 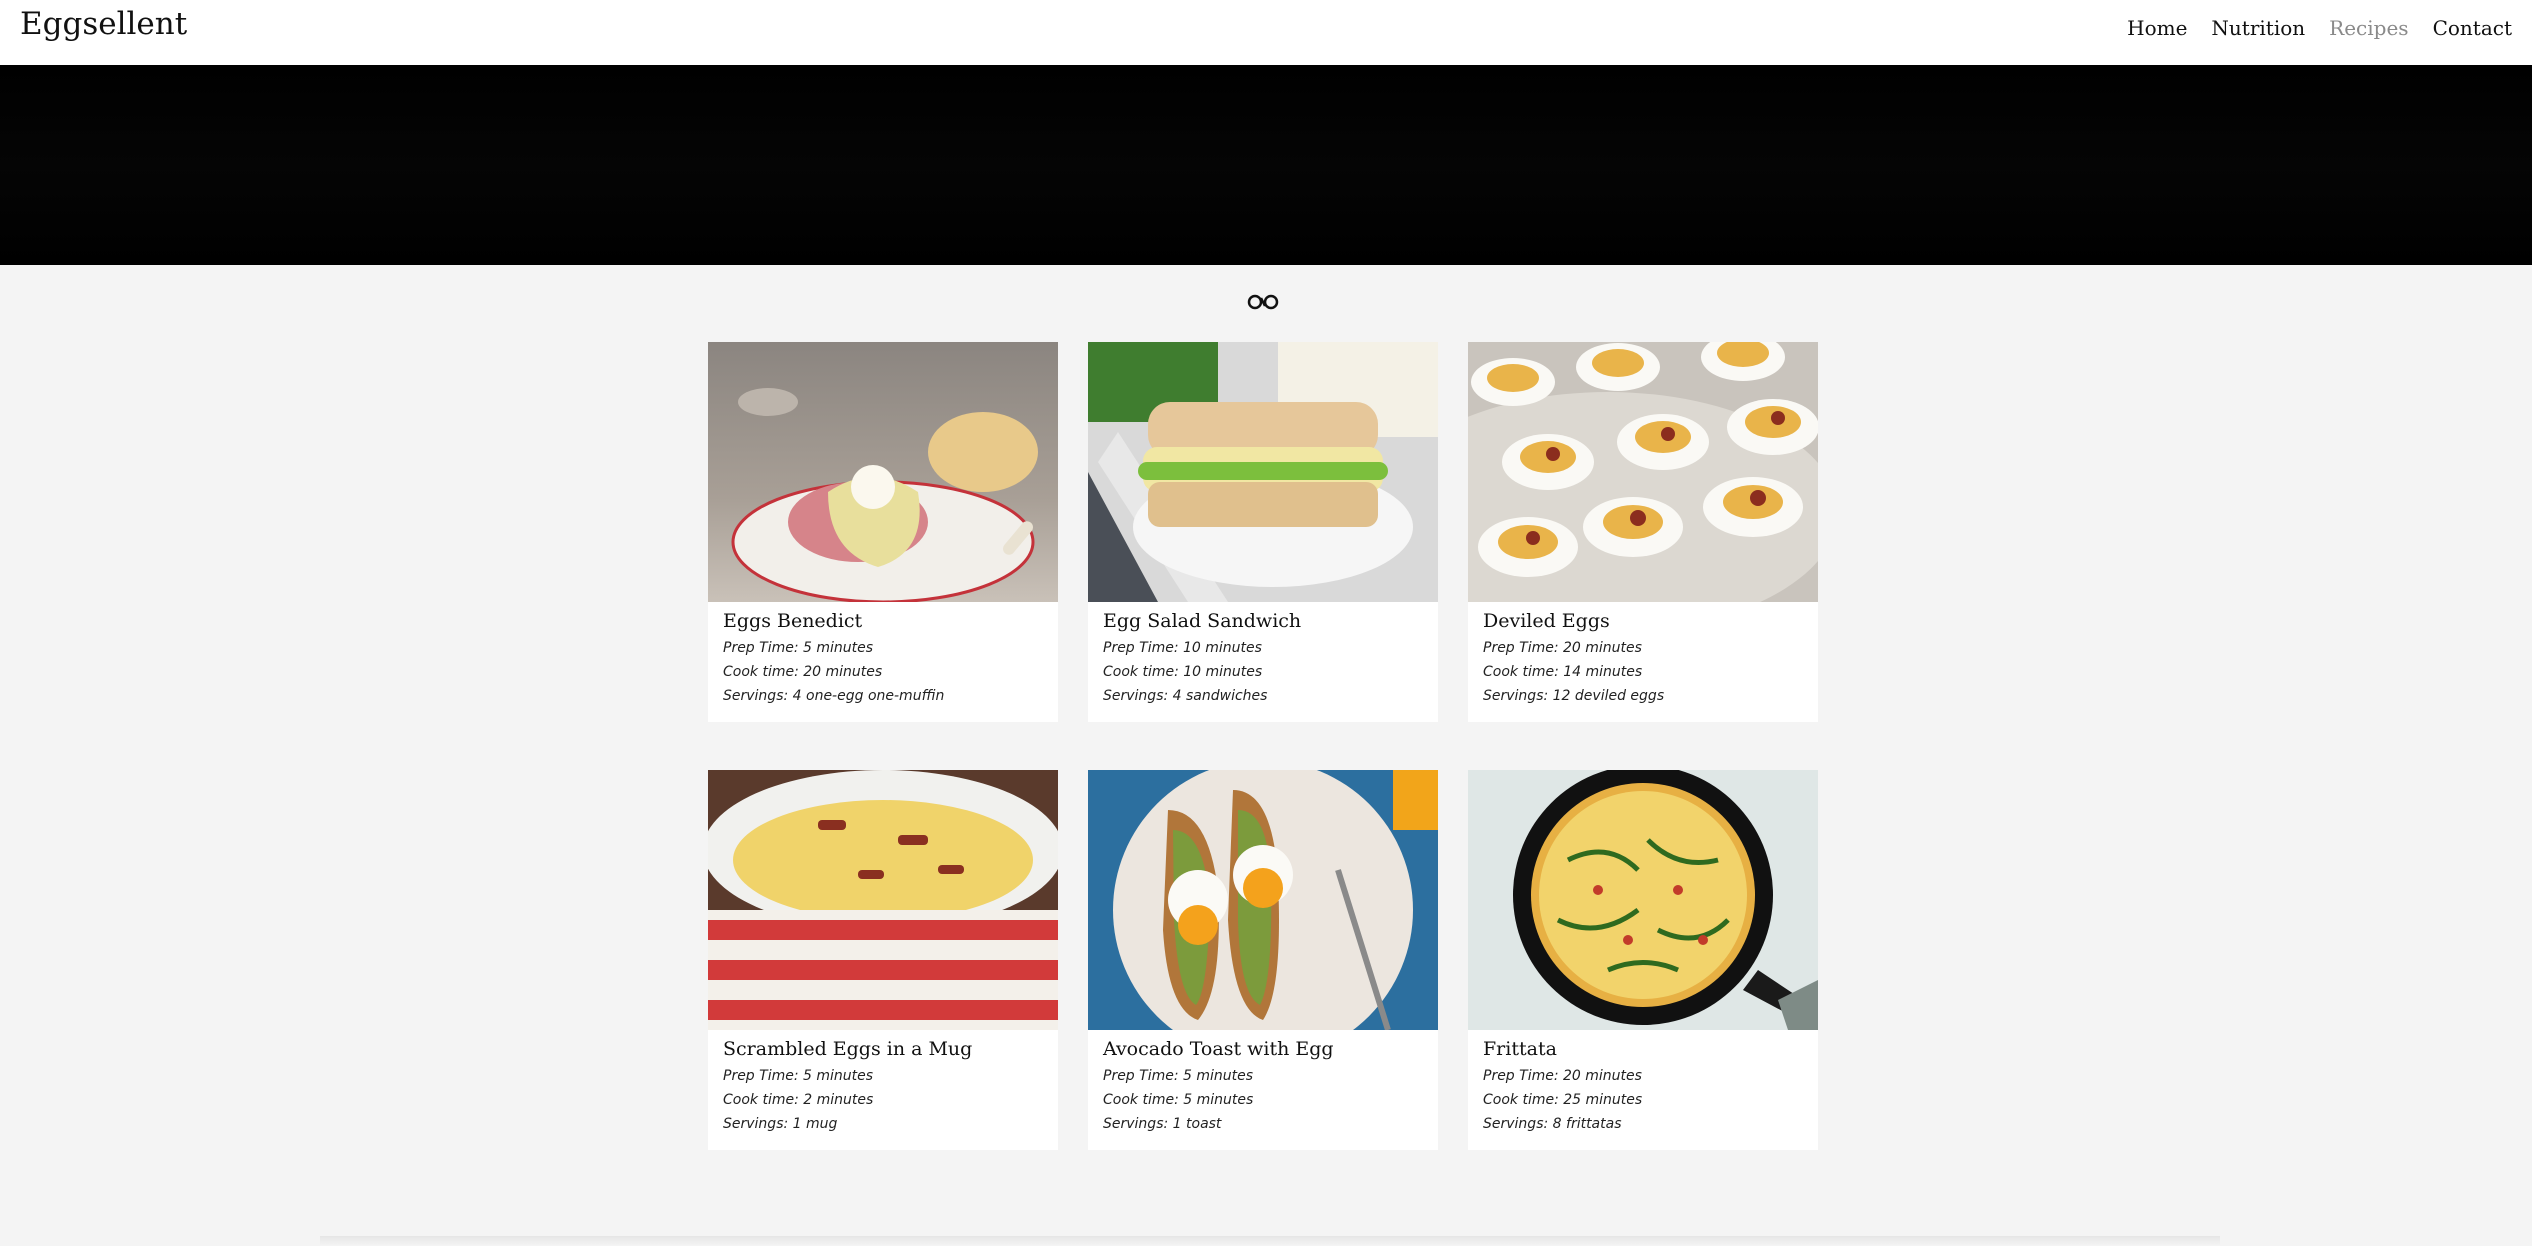 I want to click on egg-salad-sandwich-image, so click(x=1263, y=472).